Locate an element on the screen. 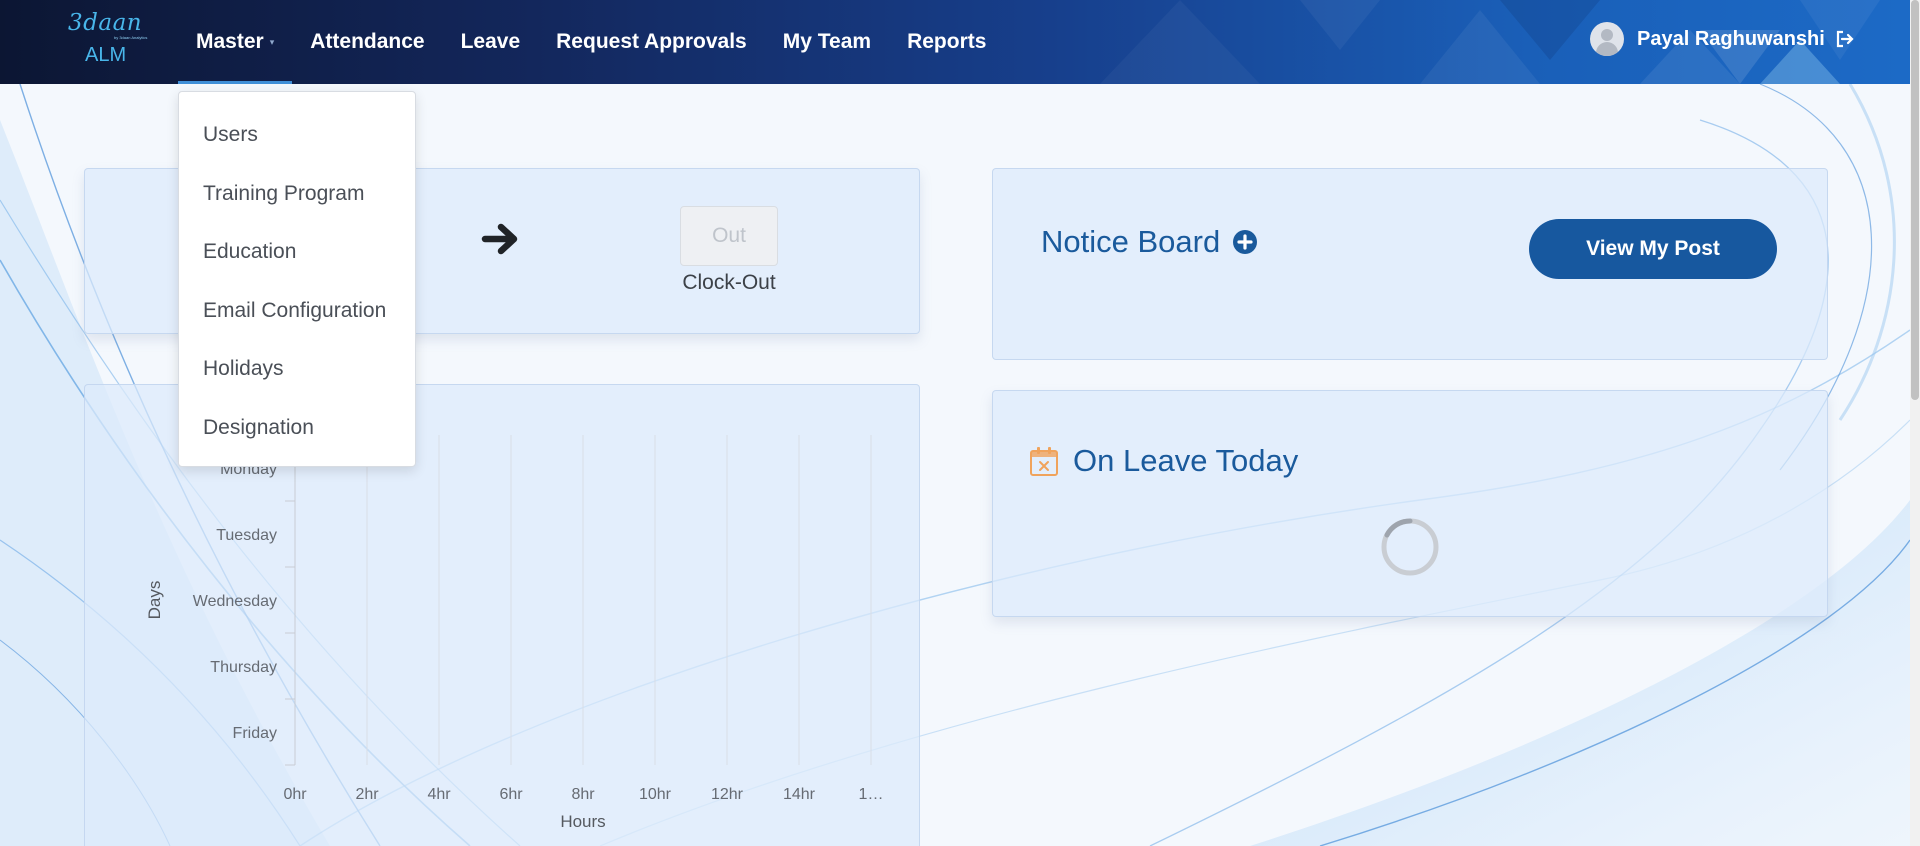 The image size is (1920, 846). loading-spinner-icon is located at coordinates (1410, 547).